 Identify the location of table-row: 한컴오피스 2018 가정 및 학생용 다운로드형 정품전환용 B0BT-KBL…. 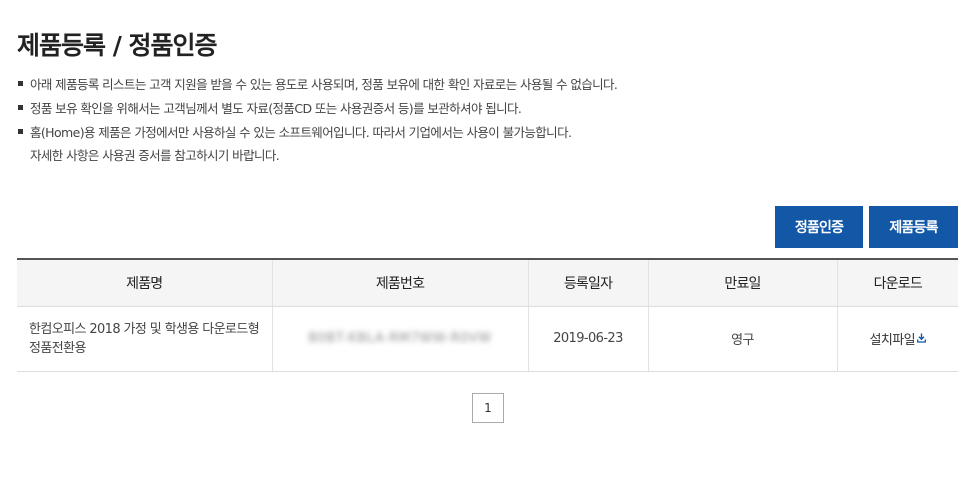
(487, 339).